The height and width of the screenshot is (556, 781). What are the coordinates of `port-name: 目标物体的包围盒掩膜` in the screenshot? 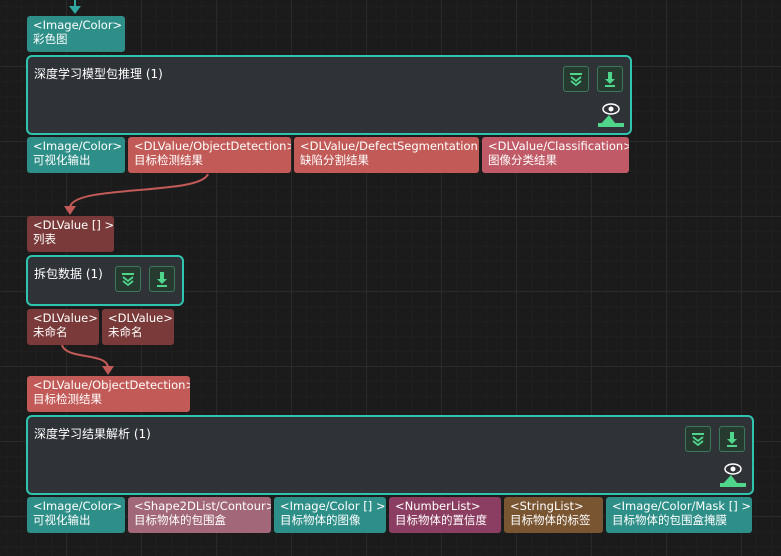 It's located at (669, 520).